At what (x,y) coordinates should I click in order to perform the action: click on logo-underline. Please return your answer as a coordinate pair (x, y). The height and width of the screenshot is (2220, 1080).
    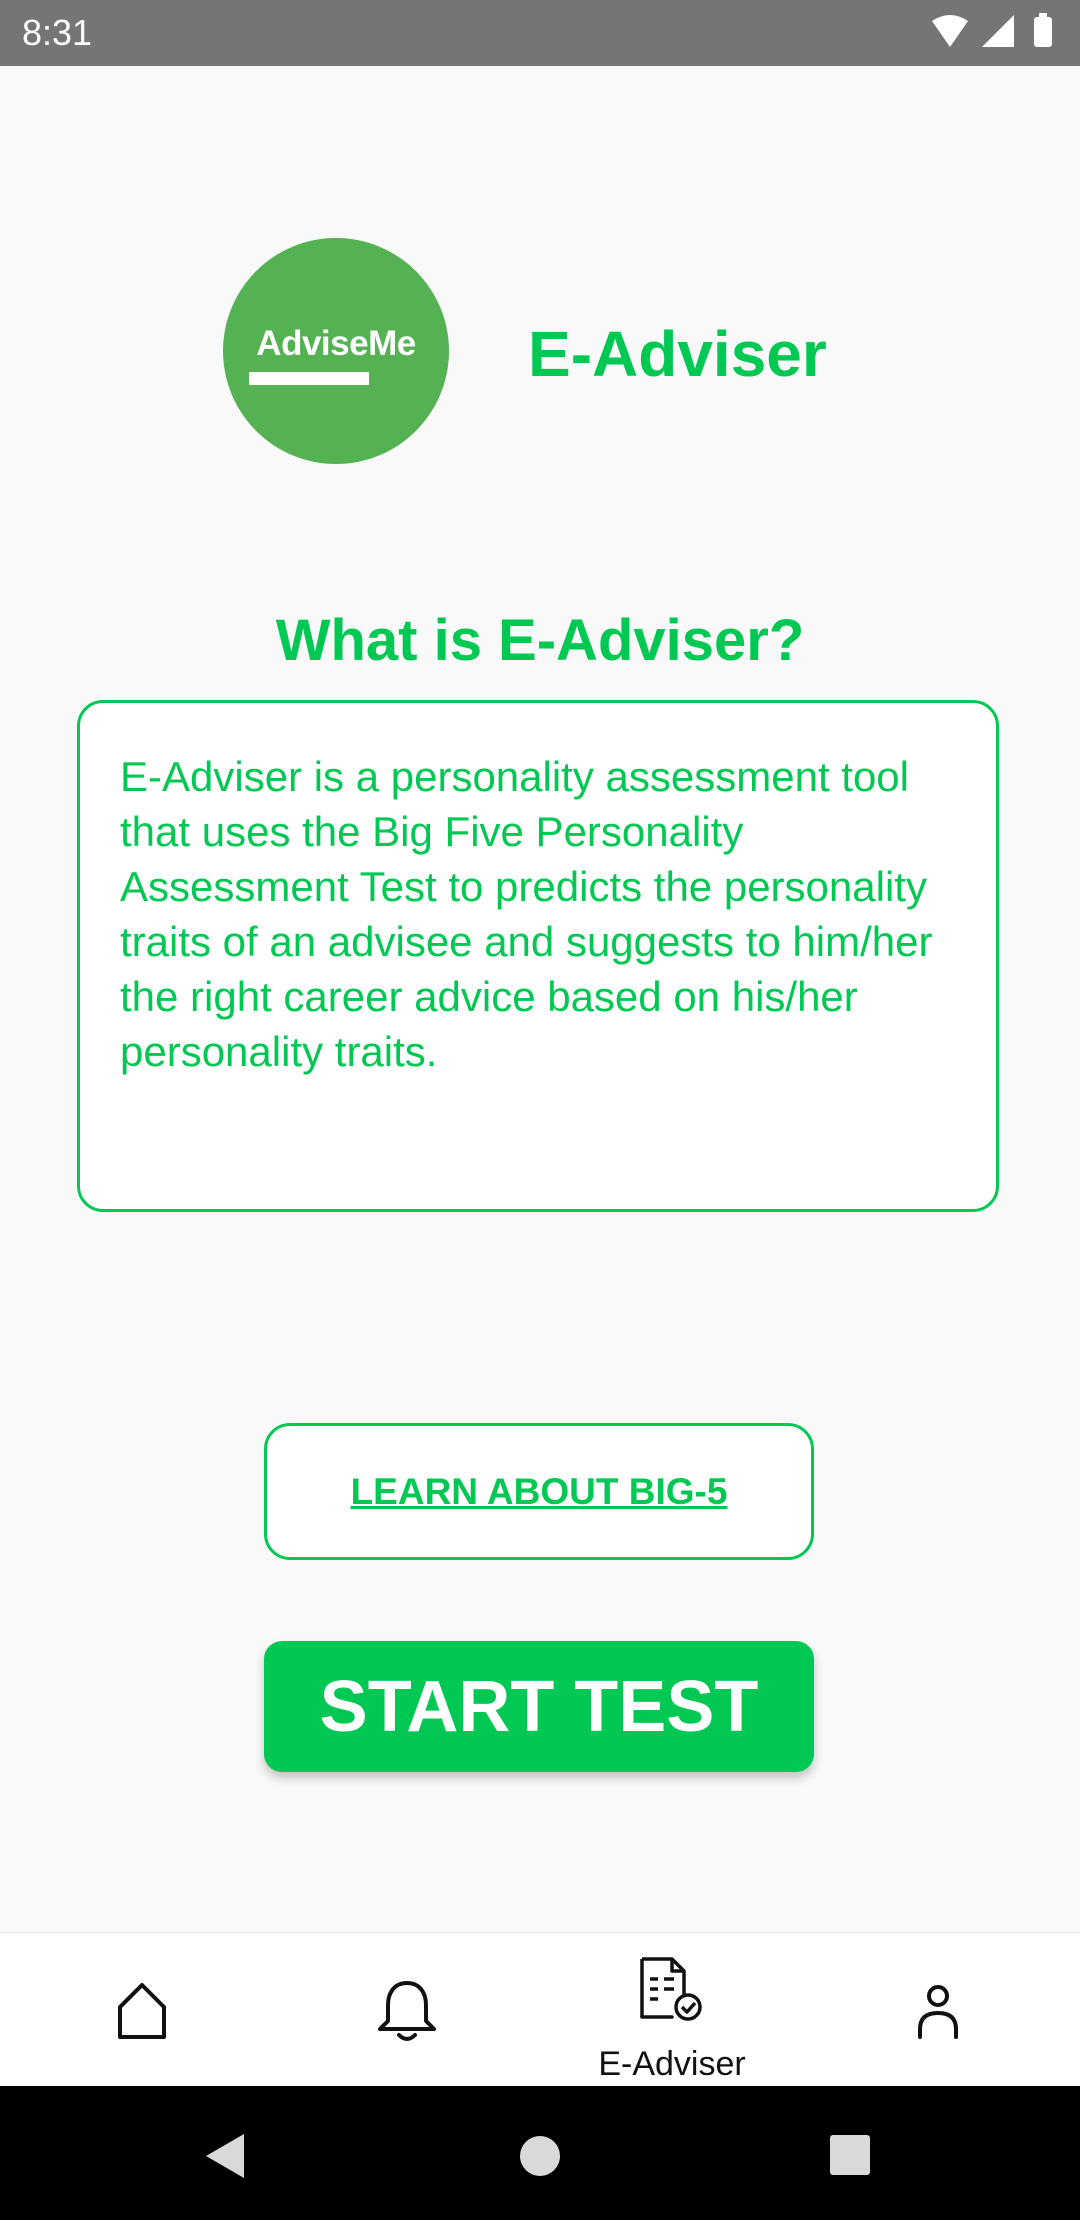
    Looking at the image, I should click on (309, 378).